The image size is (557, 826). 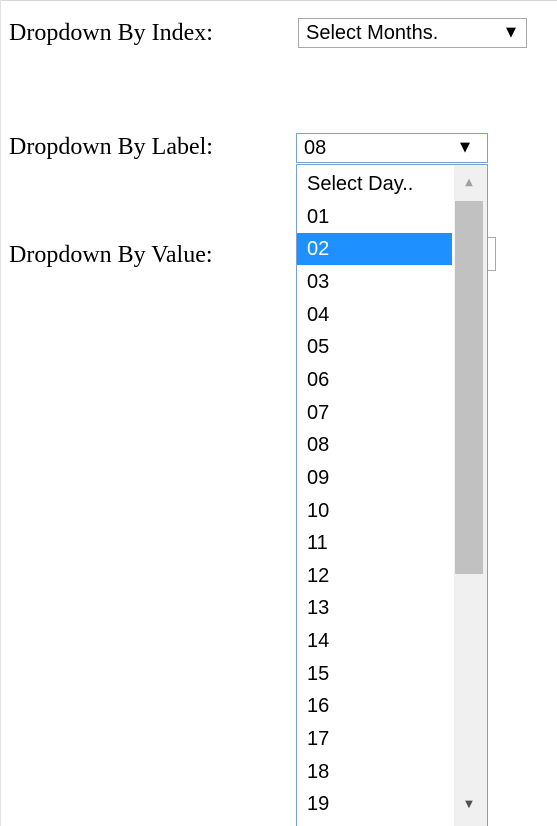 I want to click on dropdown-option: 17, so click(x=374, y=739).